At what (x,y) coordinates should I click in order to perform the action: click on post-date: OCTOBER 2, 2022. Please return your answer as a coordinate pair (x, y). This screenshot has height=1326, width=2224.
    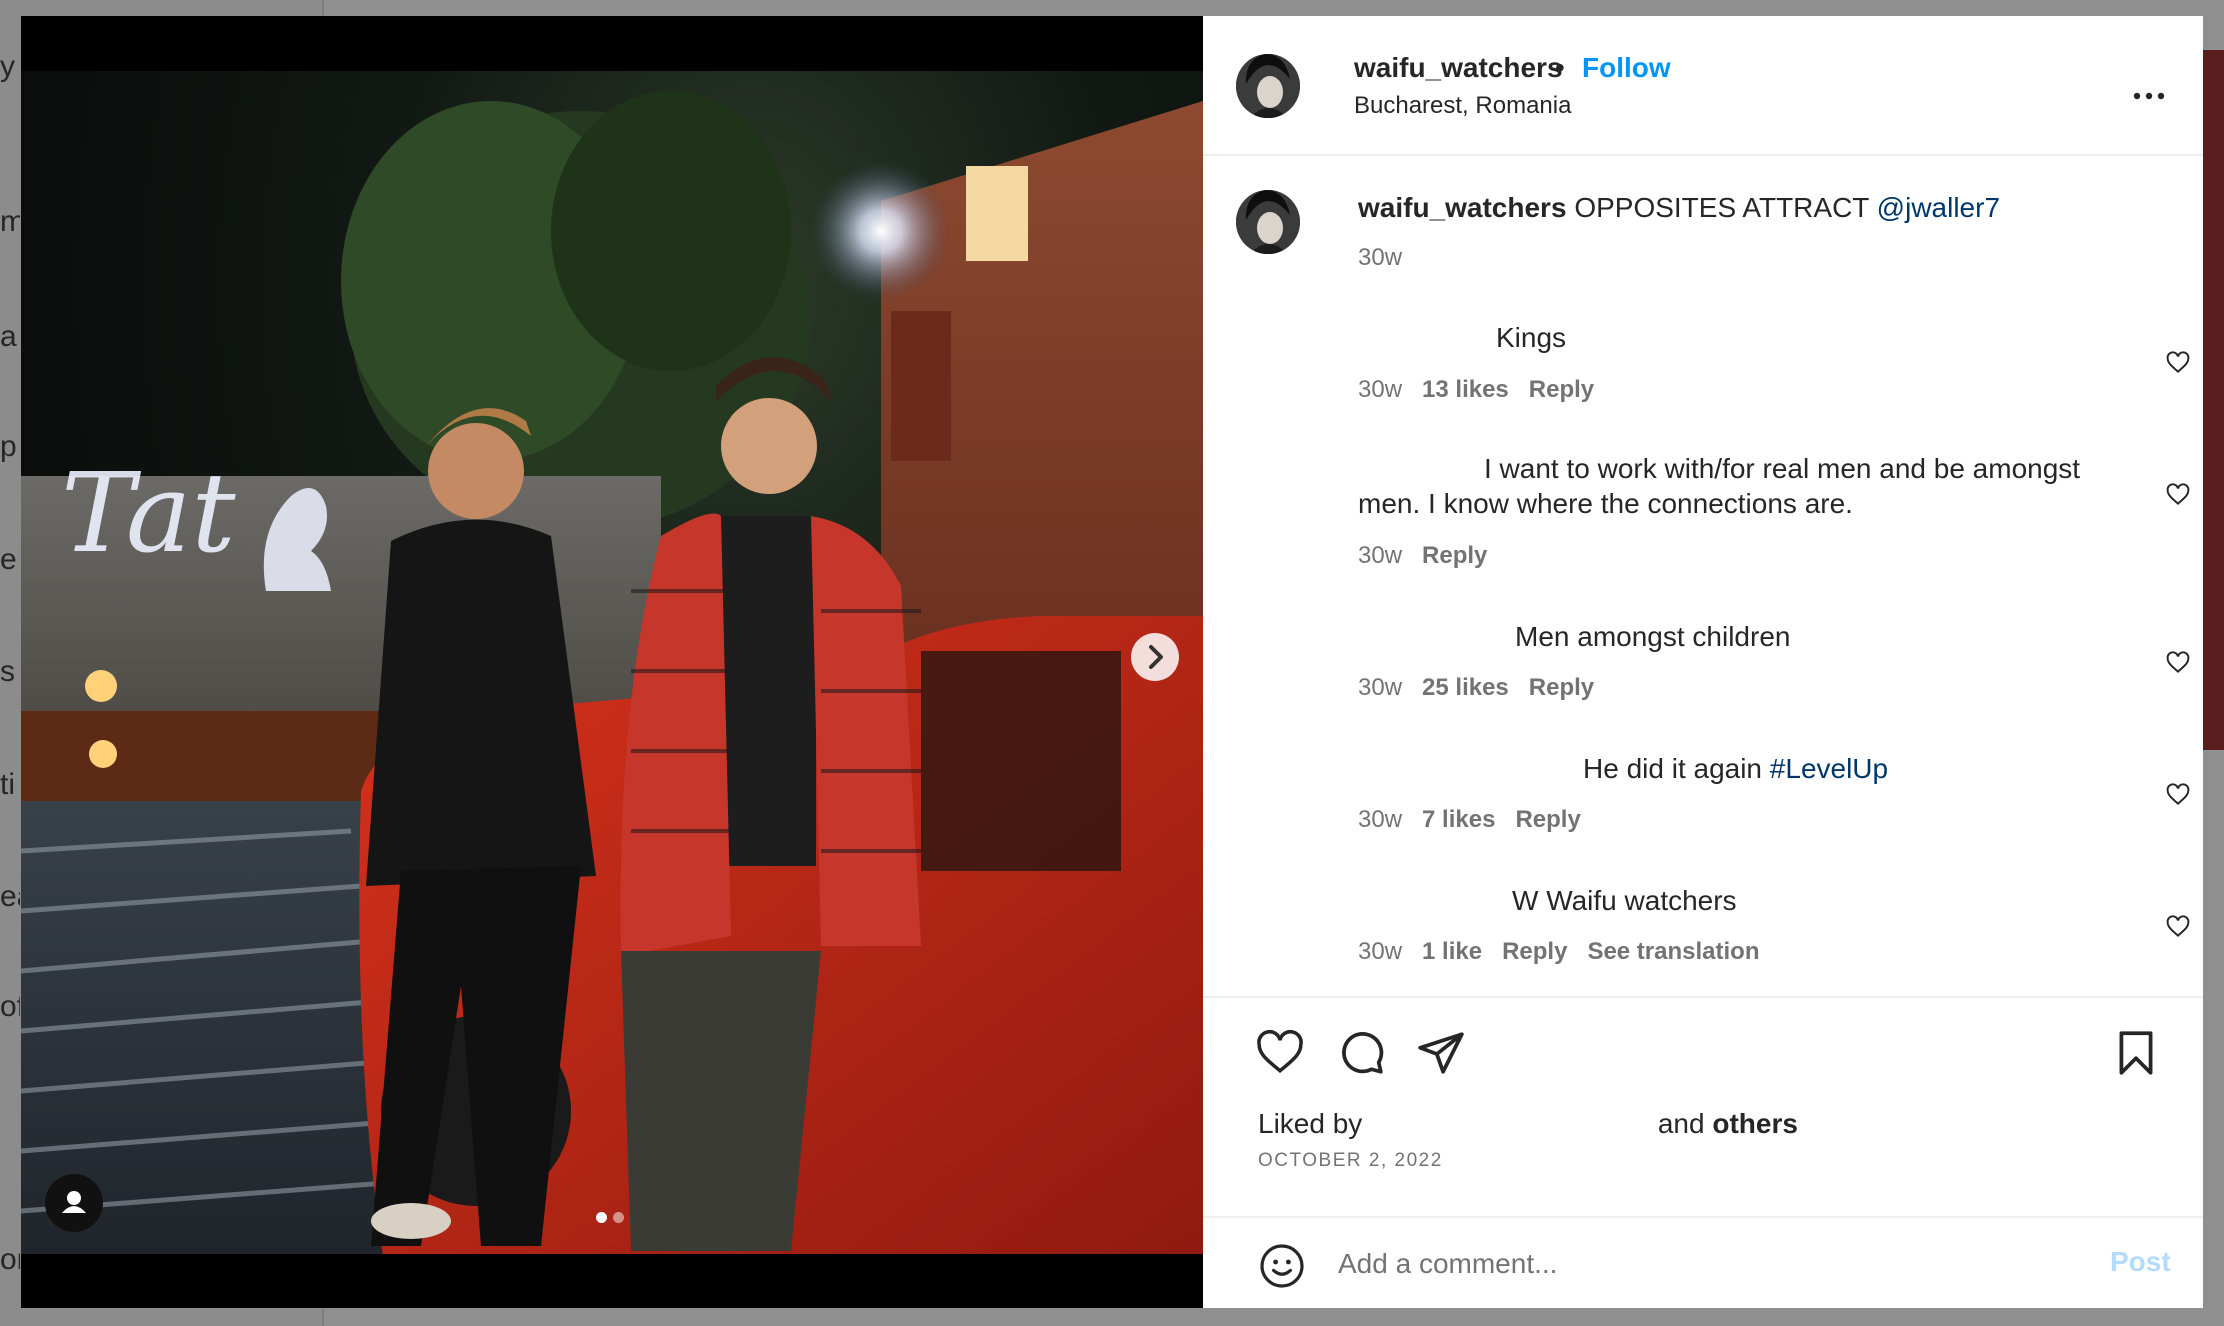
    Looking at the image, I should click on (1350, 1161).